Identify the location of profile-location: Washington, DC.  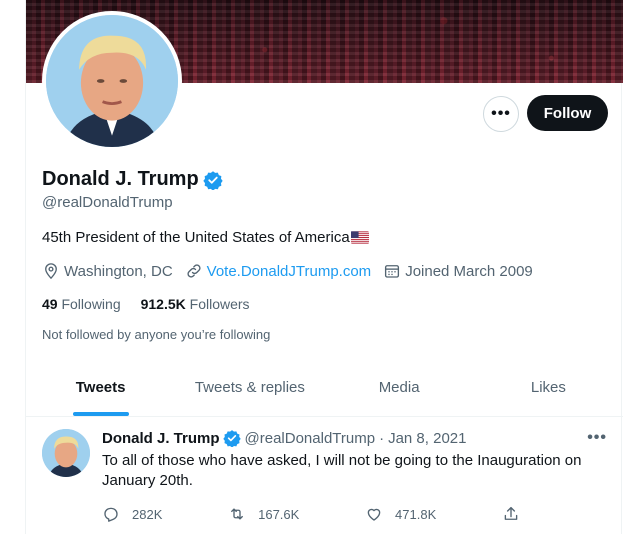
(107, 271).